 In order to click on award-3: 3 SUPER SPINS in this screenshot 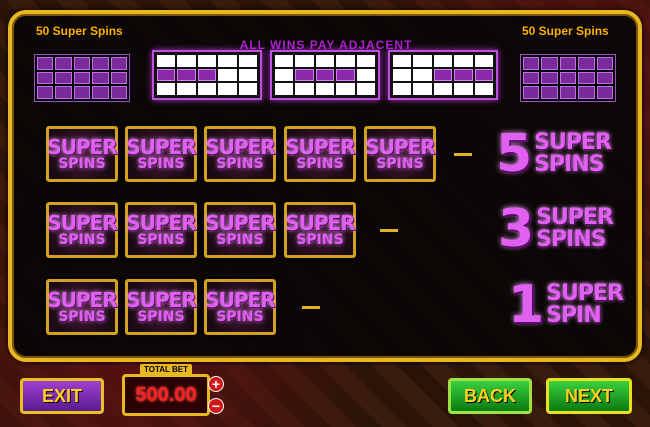, I will do `click(556, 229)`.